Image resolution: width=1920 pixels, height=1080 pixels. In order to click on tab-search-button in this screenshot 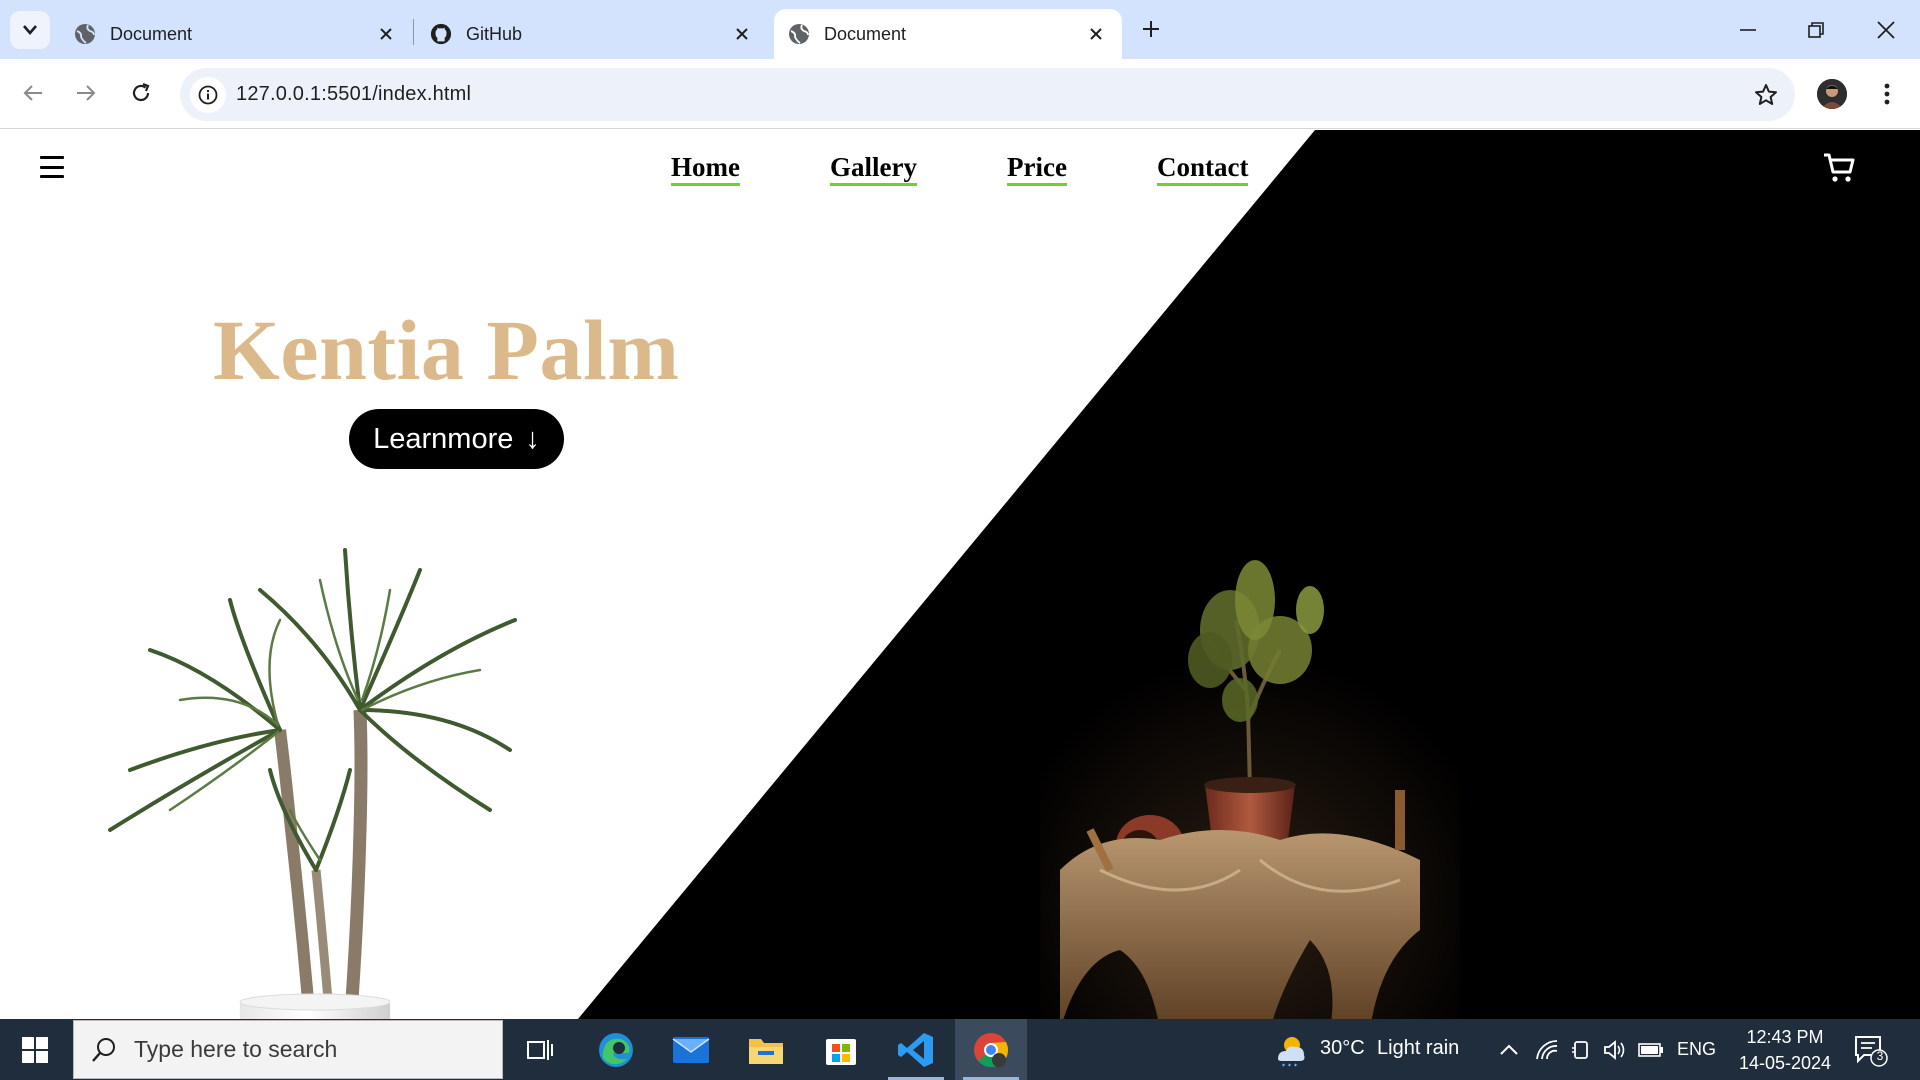, I will do `click(30, 30)`.